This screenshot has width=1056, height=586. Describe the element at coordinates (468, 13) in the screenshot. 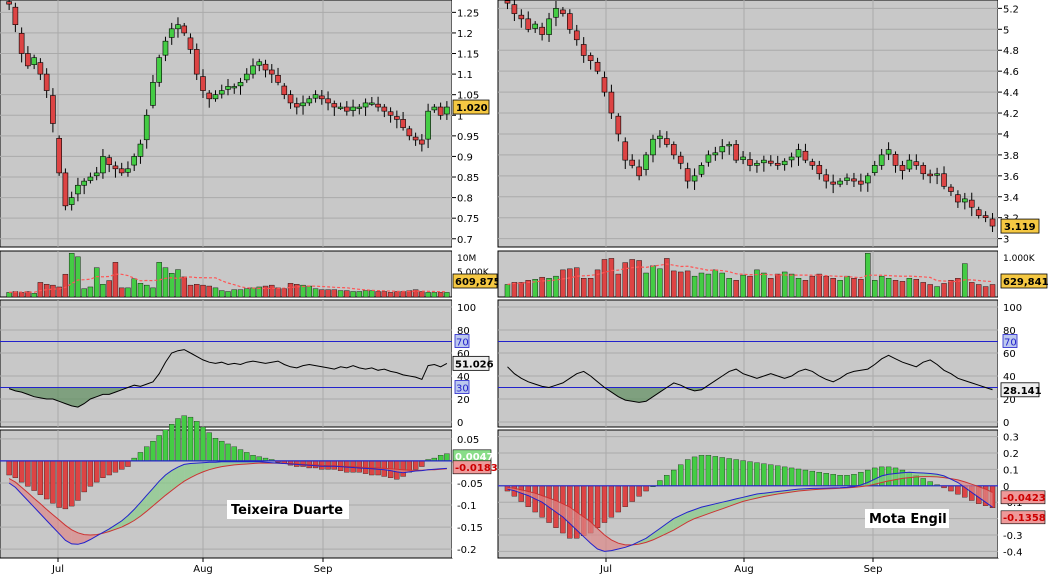

I see `price-tick-label: 1.25` at that location.